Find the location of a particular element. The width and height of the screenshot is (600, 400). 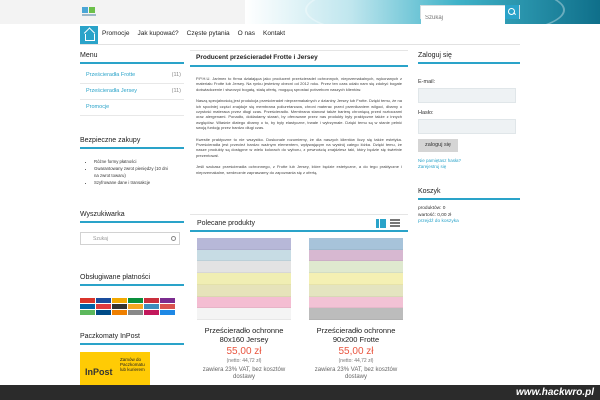

nav-divider is located at coordinates (300, 44).